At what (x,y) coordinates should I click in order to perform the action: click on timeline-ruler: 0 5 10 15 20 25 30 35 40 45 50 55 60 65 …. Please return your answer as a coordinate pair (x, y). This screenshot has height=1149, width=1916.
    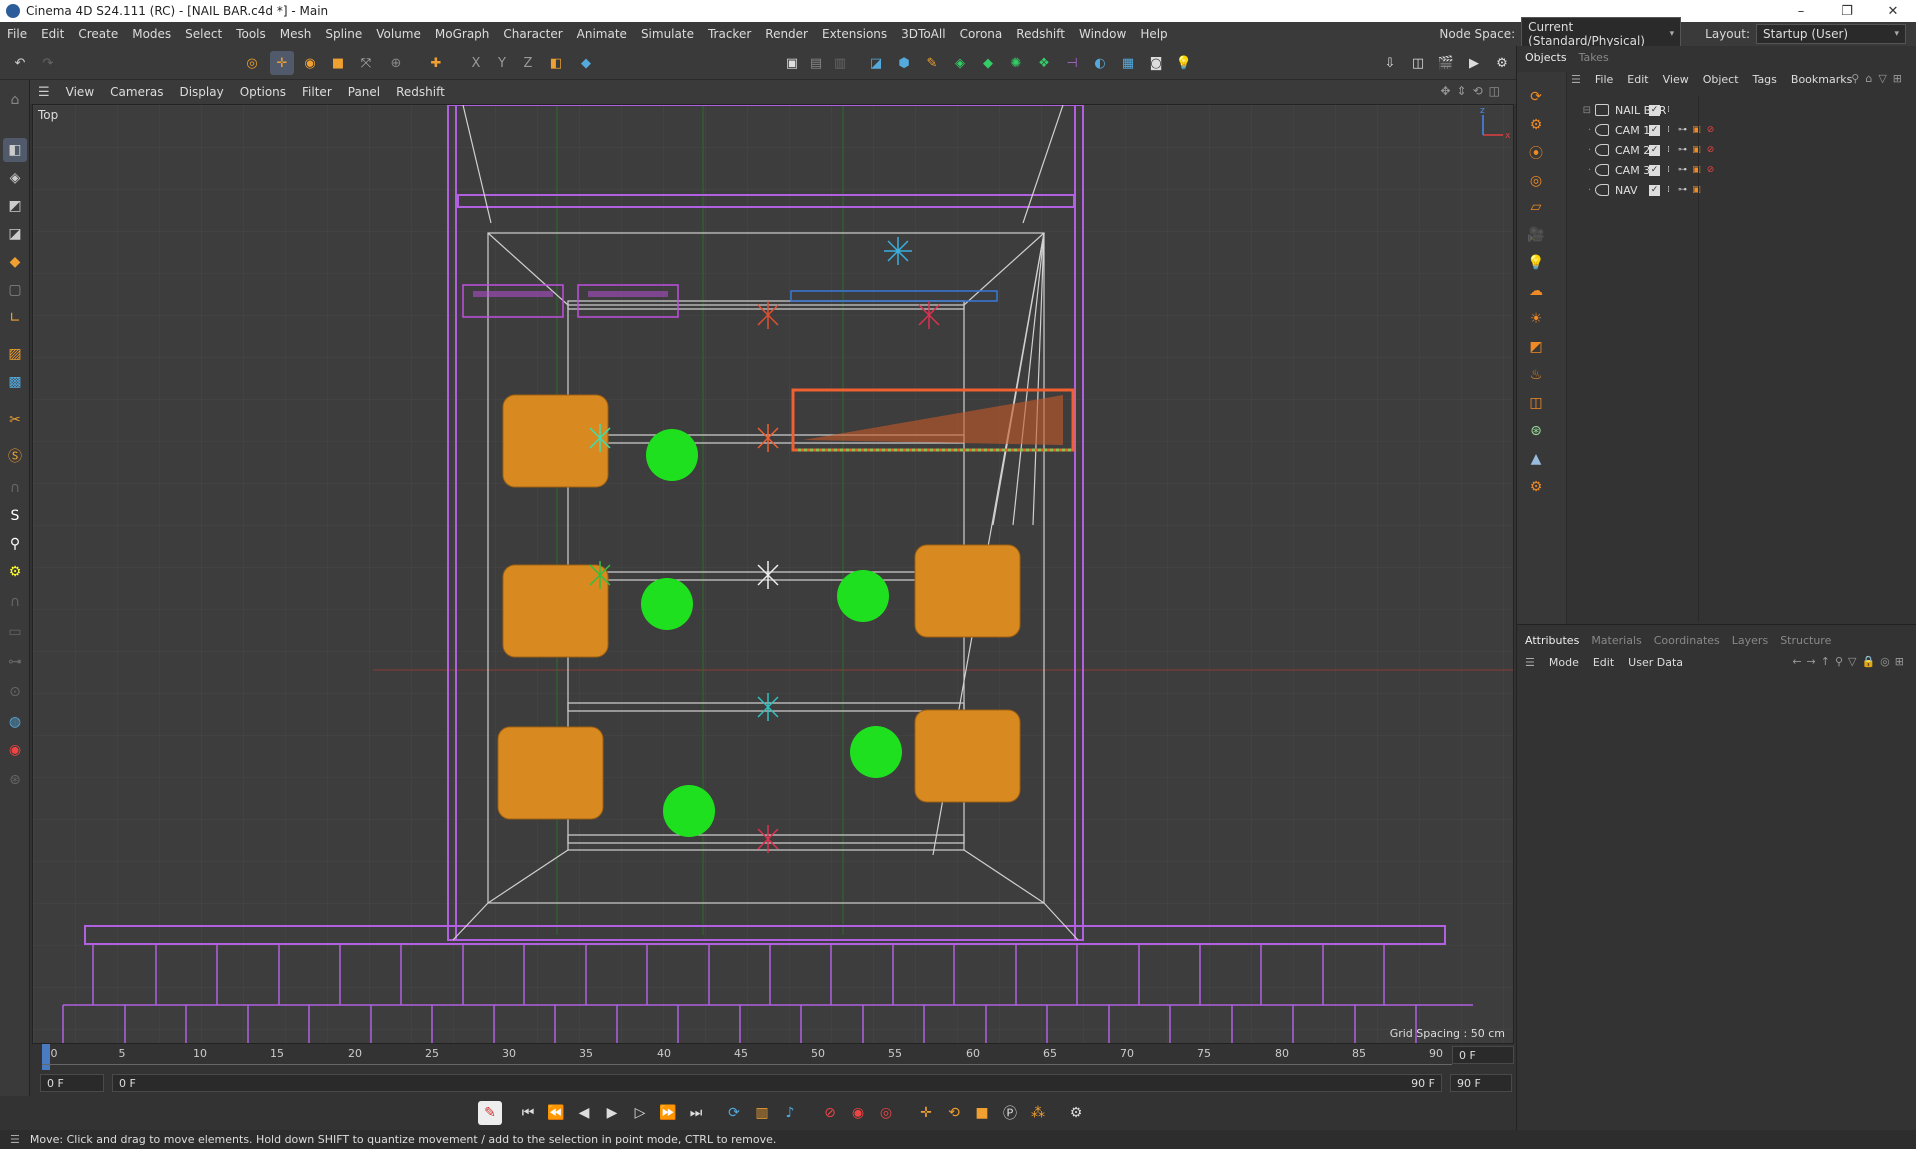
    Looking at the image, I should click on (774, 1057).